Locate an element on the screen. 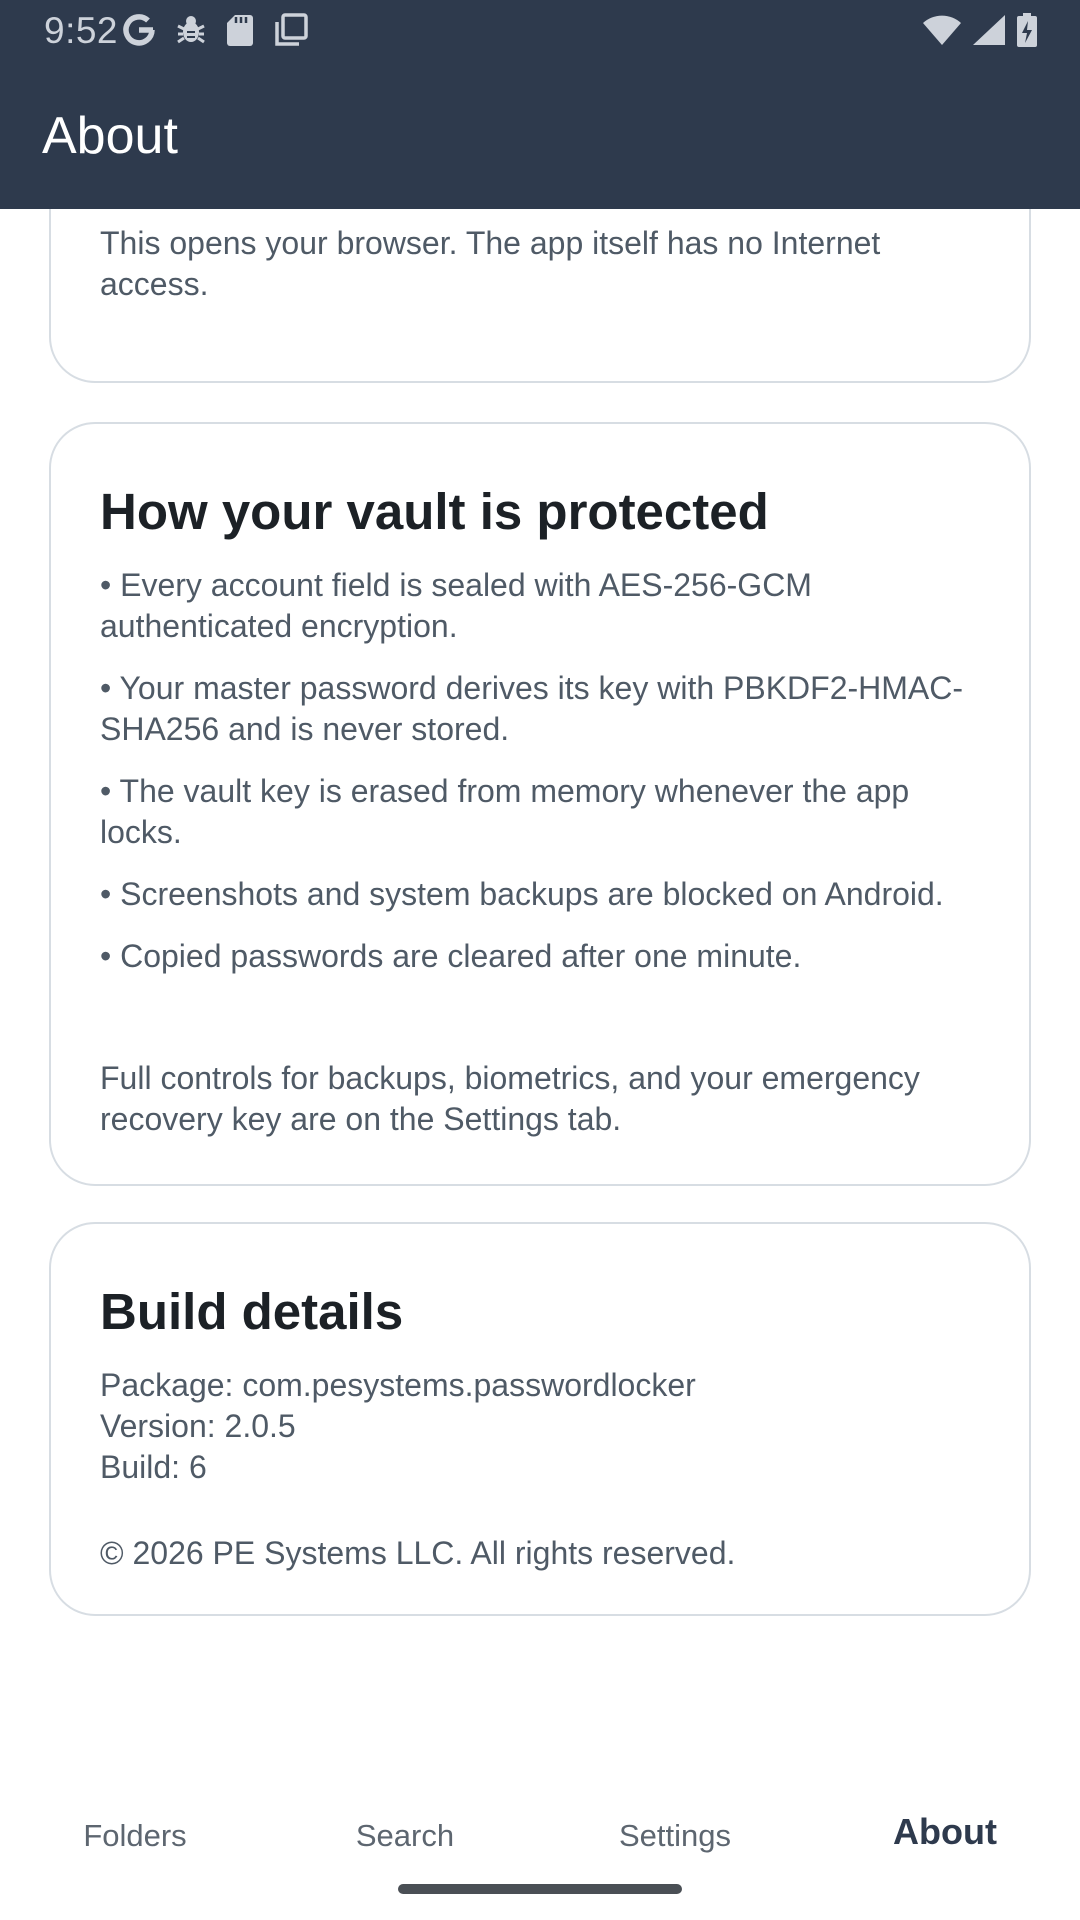 The height and width of the screenshot is (1920, 1080). wifi-icon is located at coordinates (942, 32).